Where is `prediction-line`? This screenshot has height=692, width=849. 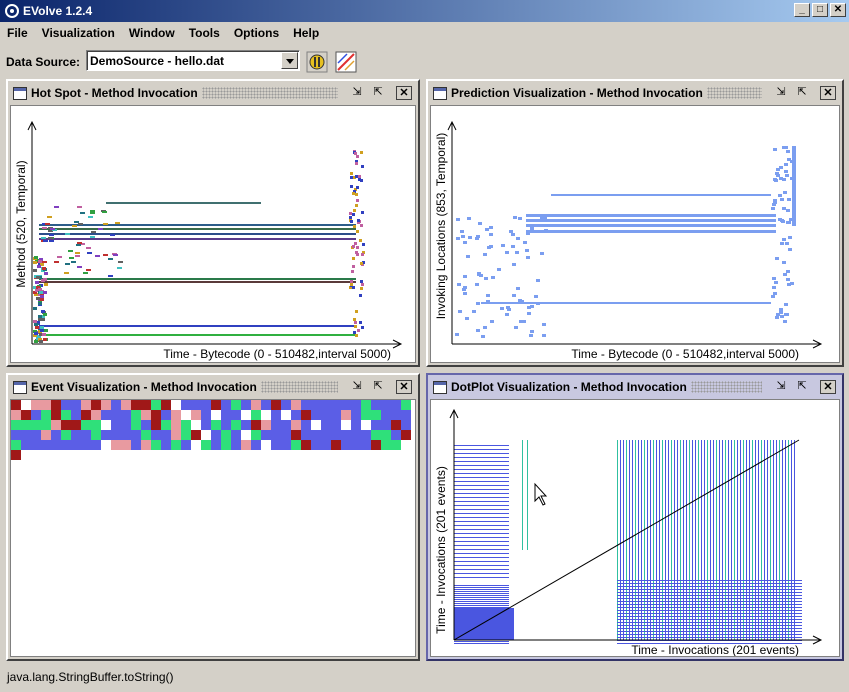 prediction-line is located at coordinates (651, 231).